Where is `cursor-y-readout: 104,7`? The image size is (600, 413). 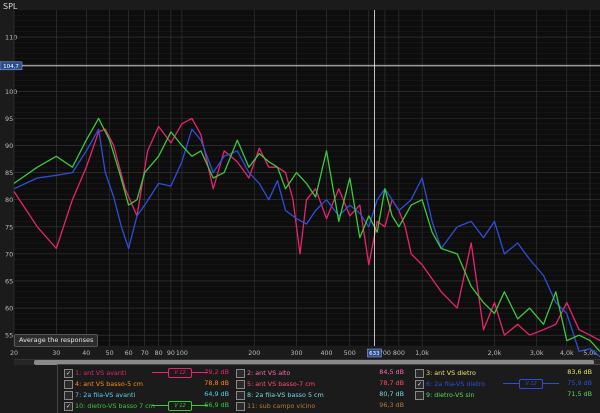
cursor-y-readout: 104,7 is located at coordinates (11, 67).